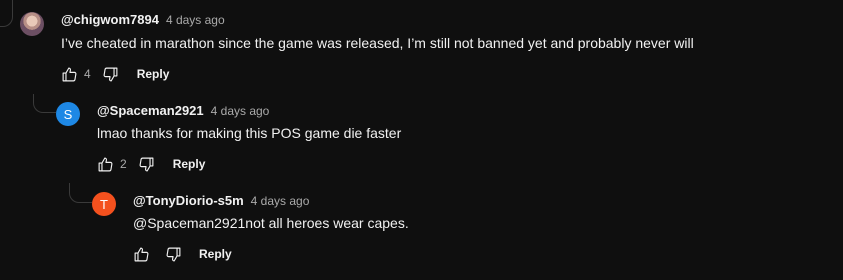  I want to click on author-handle: @chigwom7894, so click(110, 19).